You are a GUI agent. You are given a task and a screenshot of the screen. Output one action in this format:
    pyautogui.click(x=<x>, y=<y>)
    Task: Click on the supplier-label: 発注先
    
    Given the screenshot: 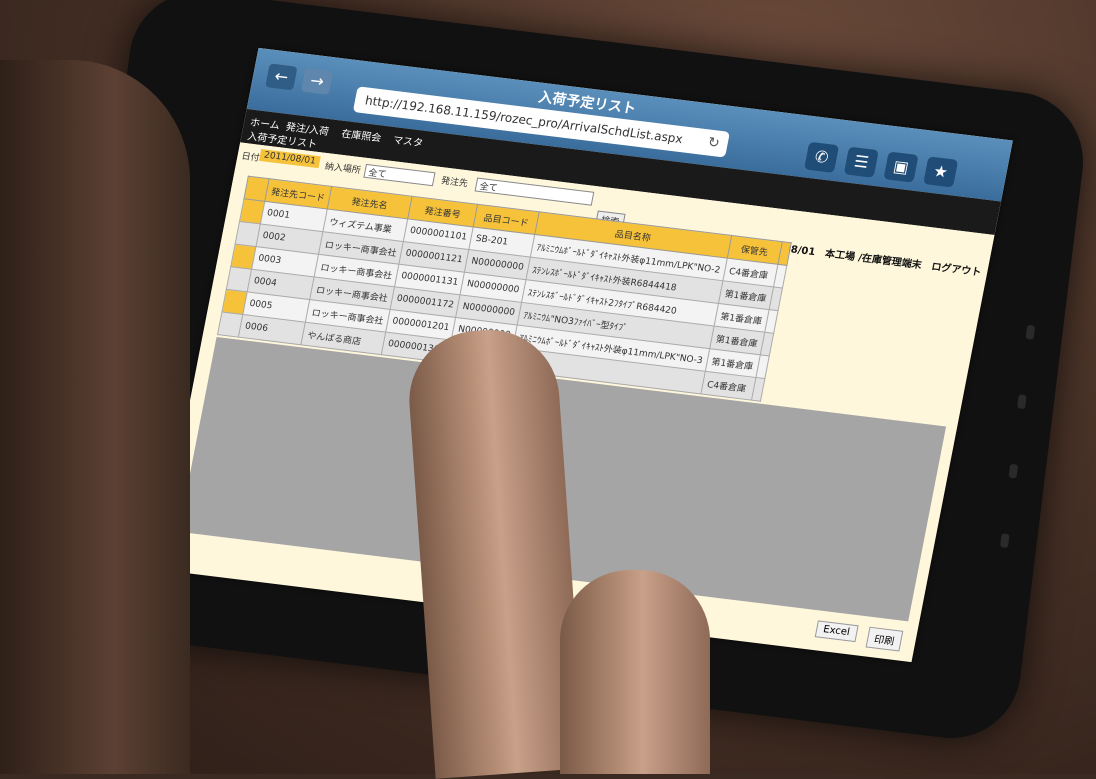 What is the action you would take?
    pyautogui.click(x=454, y=183)
    